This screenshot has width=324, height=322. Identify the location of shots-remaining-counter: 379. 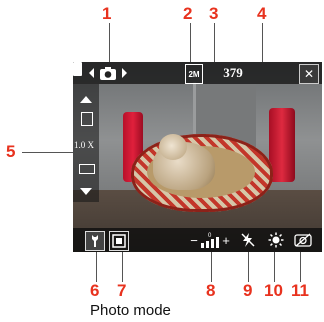
(233, 72).